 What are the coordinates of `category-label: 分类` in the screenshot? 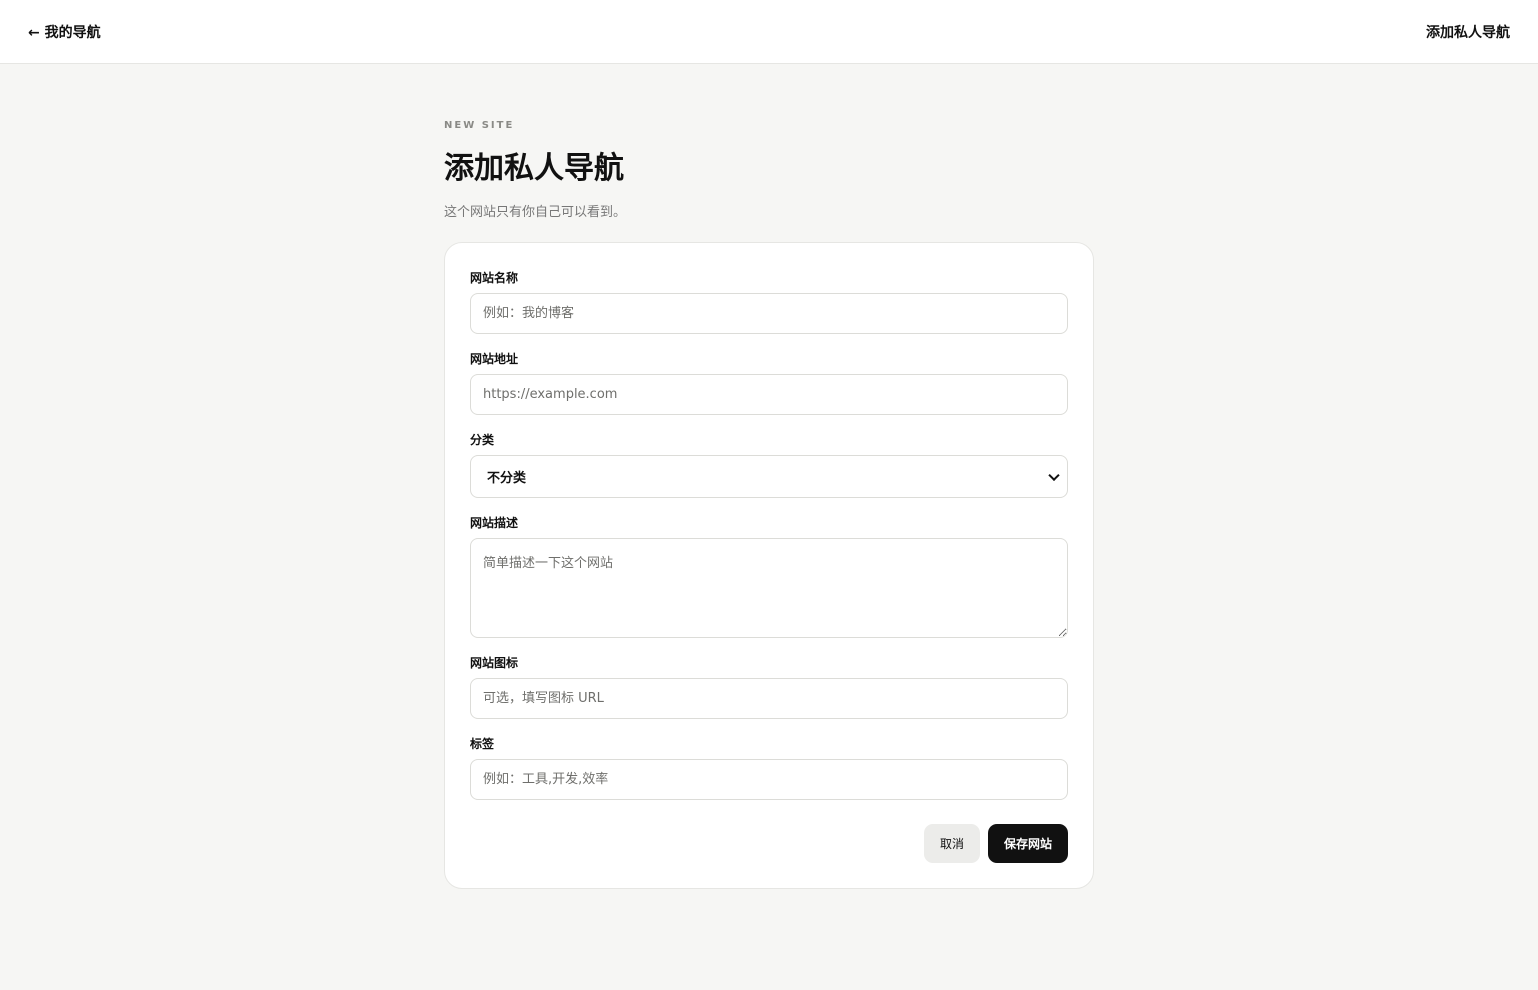 It's located at (482, 440).